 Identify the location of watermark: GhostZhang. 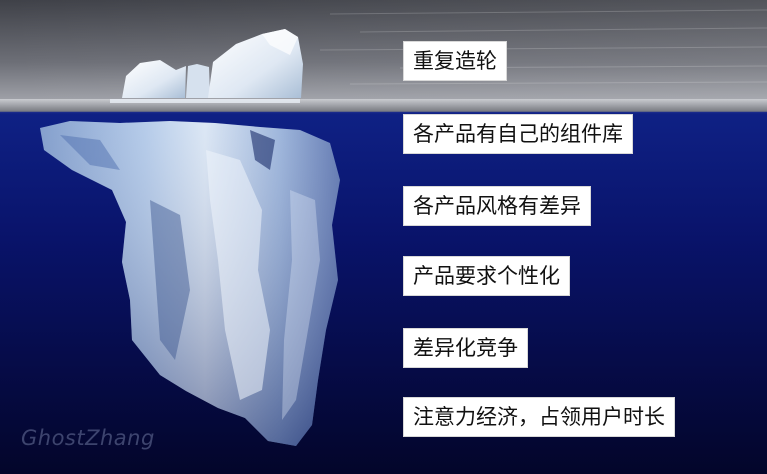
(88, 438).